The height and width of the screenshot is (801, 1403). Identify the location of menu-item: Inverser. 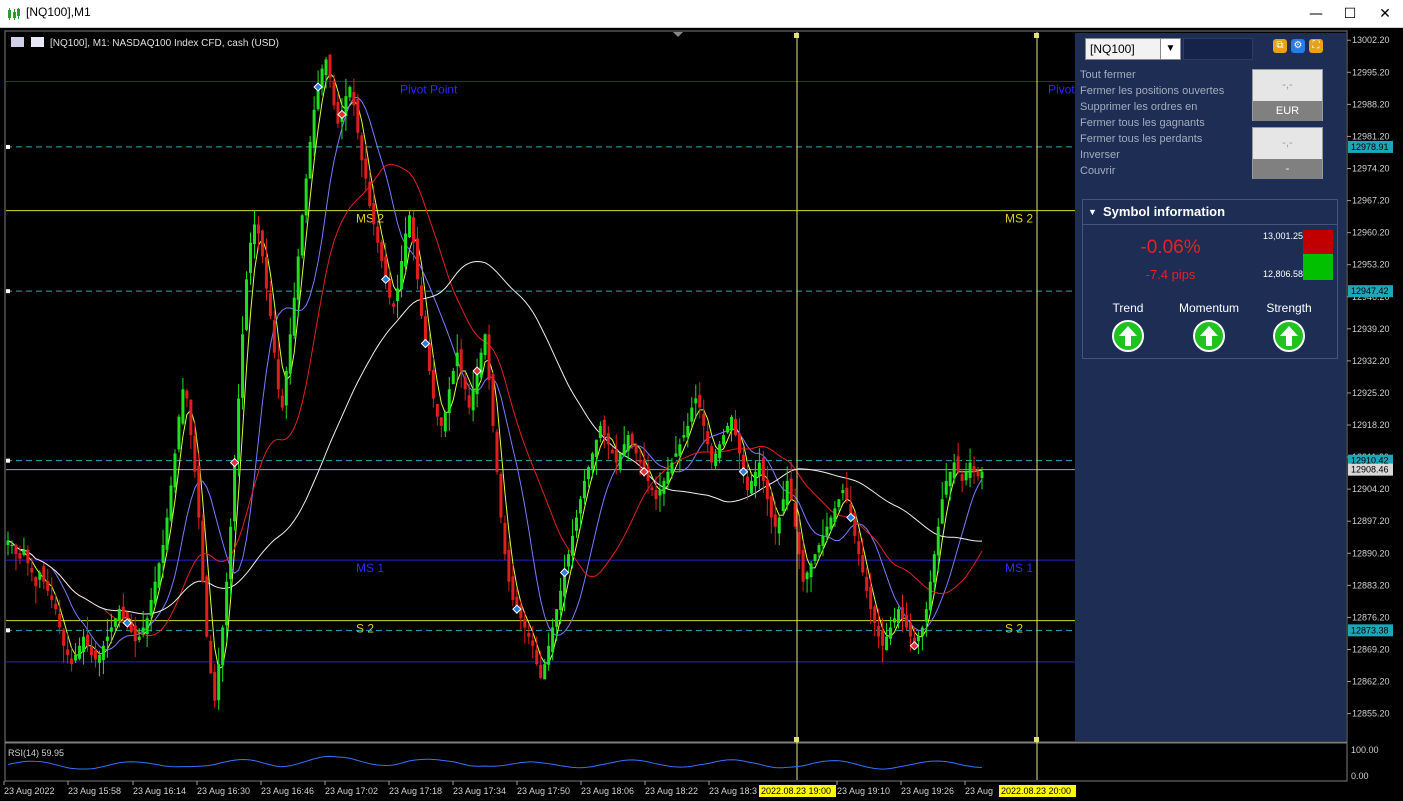
(1100, 155).